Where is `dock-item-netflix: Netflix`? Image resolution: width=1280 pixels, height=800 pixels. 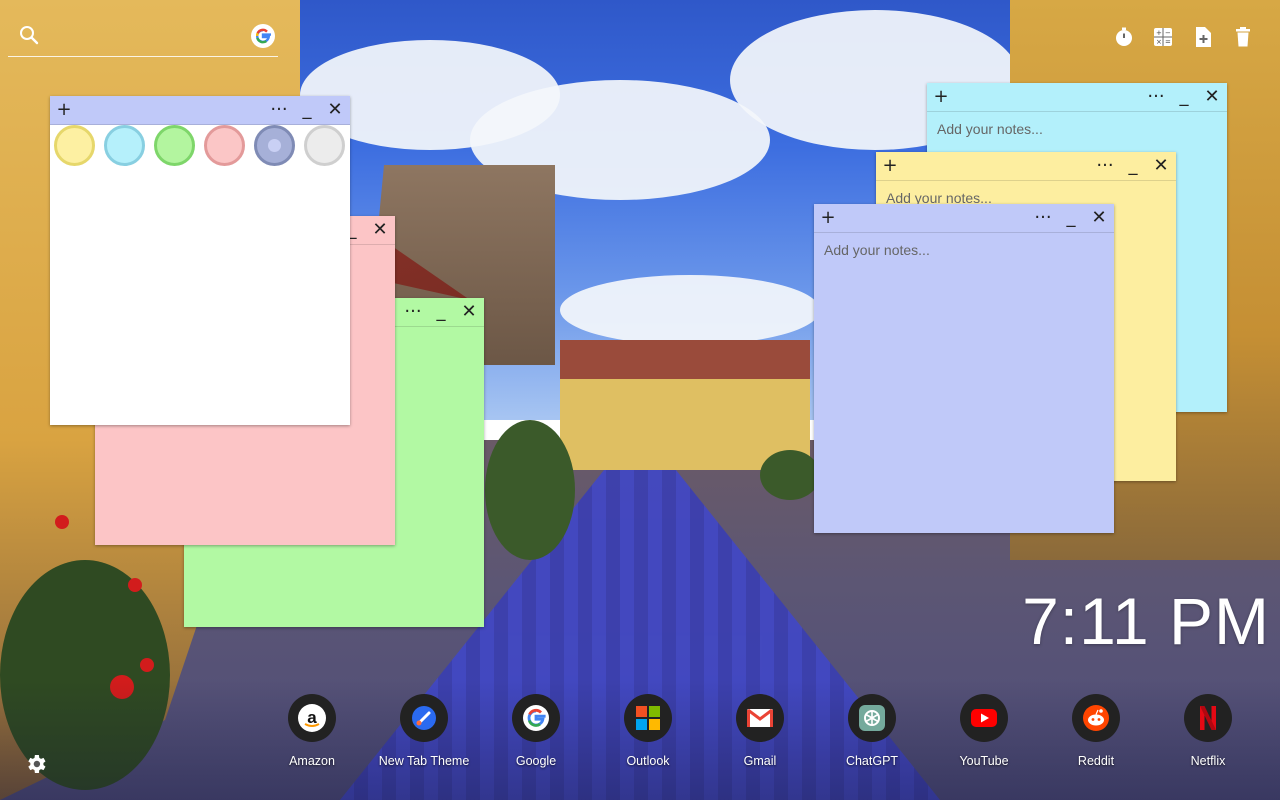 dock-item-netflix: Netflix is located at coordinates (1208, 731).